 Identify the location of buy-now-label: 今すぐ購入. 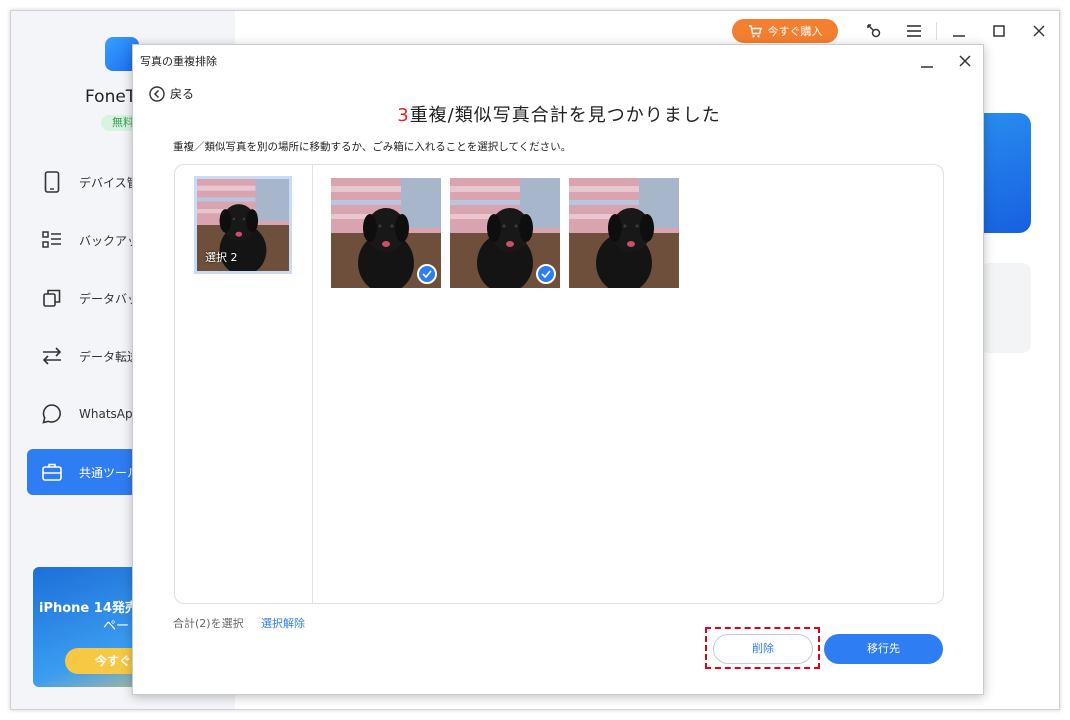
(795, 31).